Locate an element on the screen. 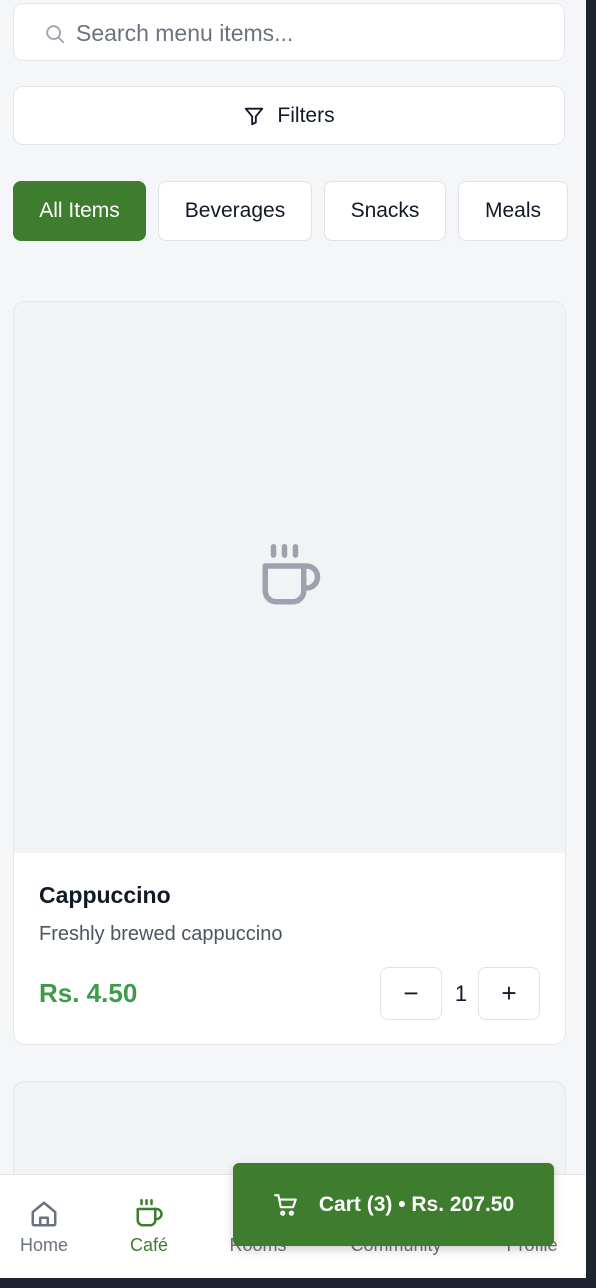  menu-item-price: Rs. 4.50 is located at coordinates (88, 993).